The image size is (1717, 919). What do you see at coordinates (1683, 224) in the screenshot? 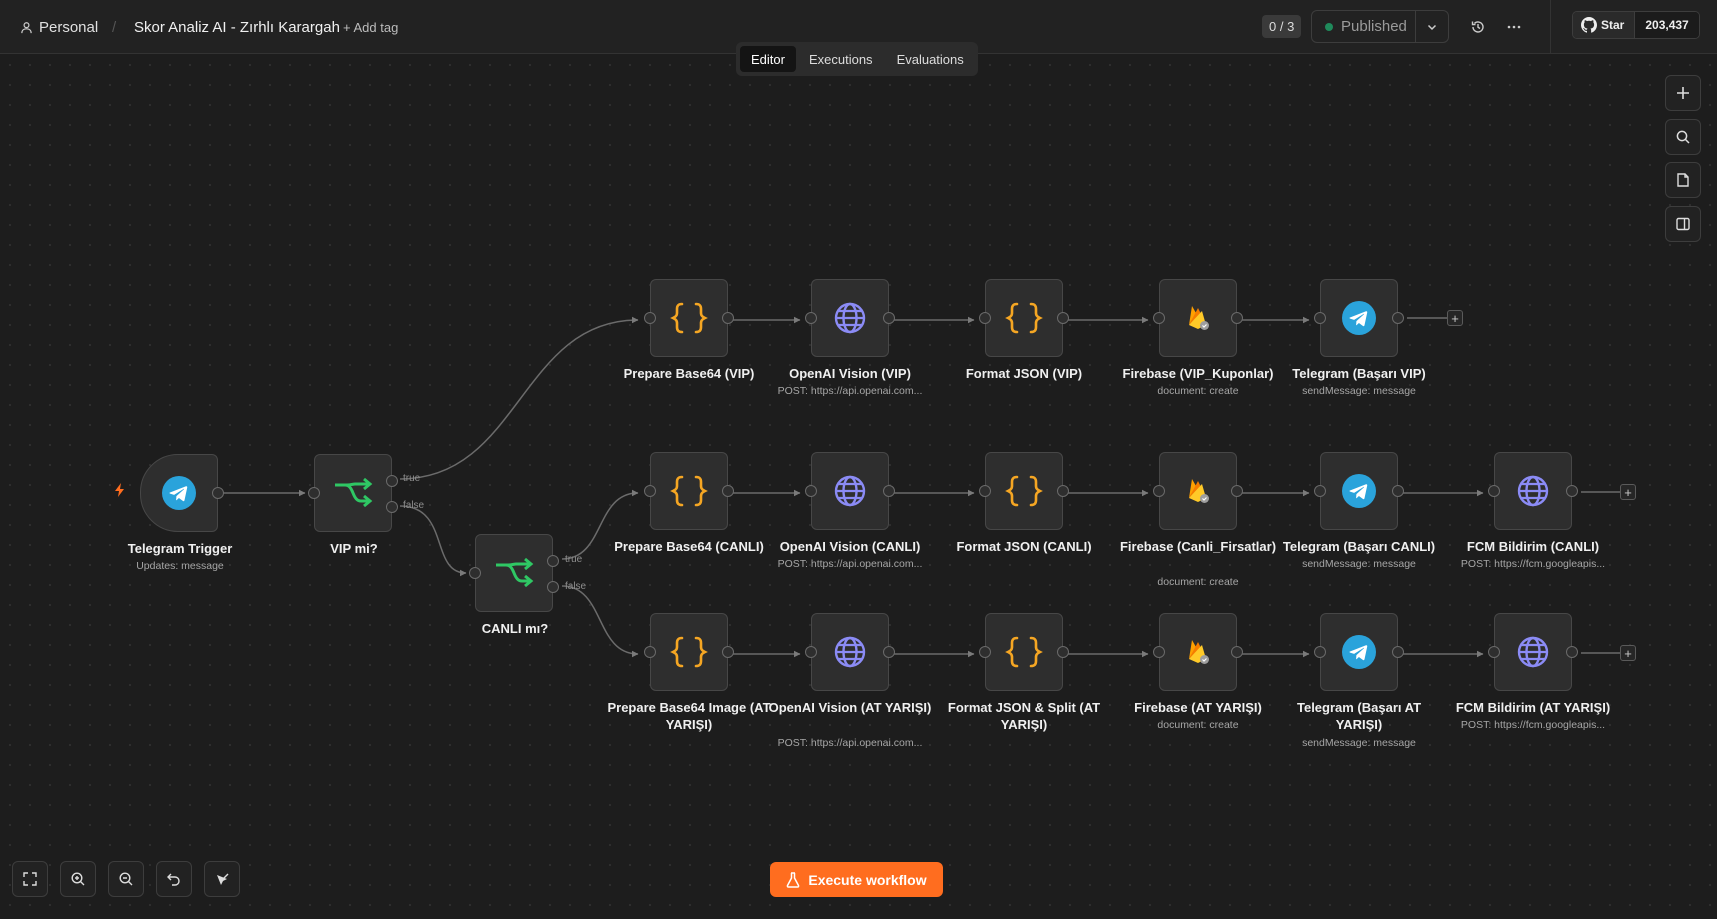
I see `toggle-panel-button` at bounding box center [1683, 224].